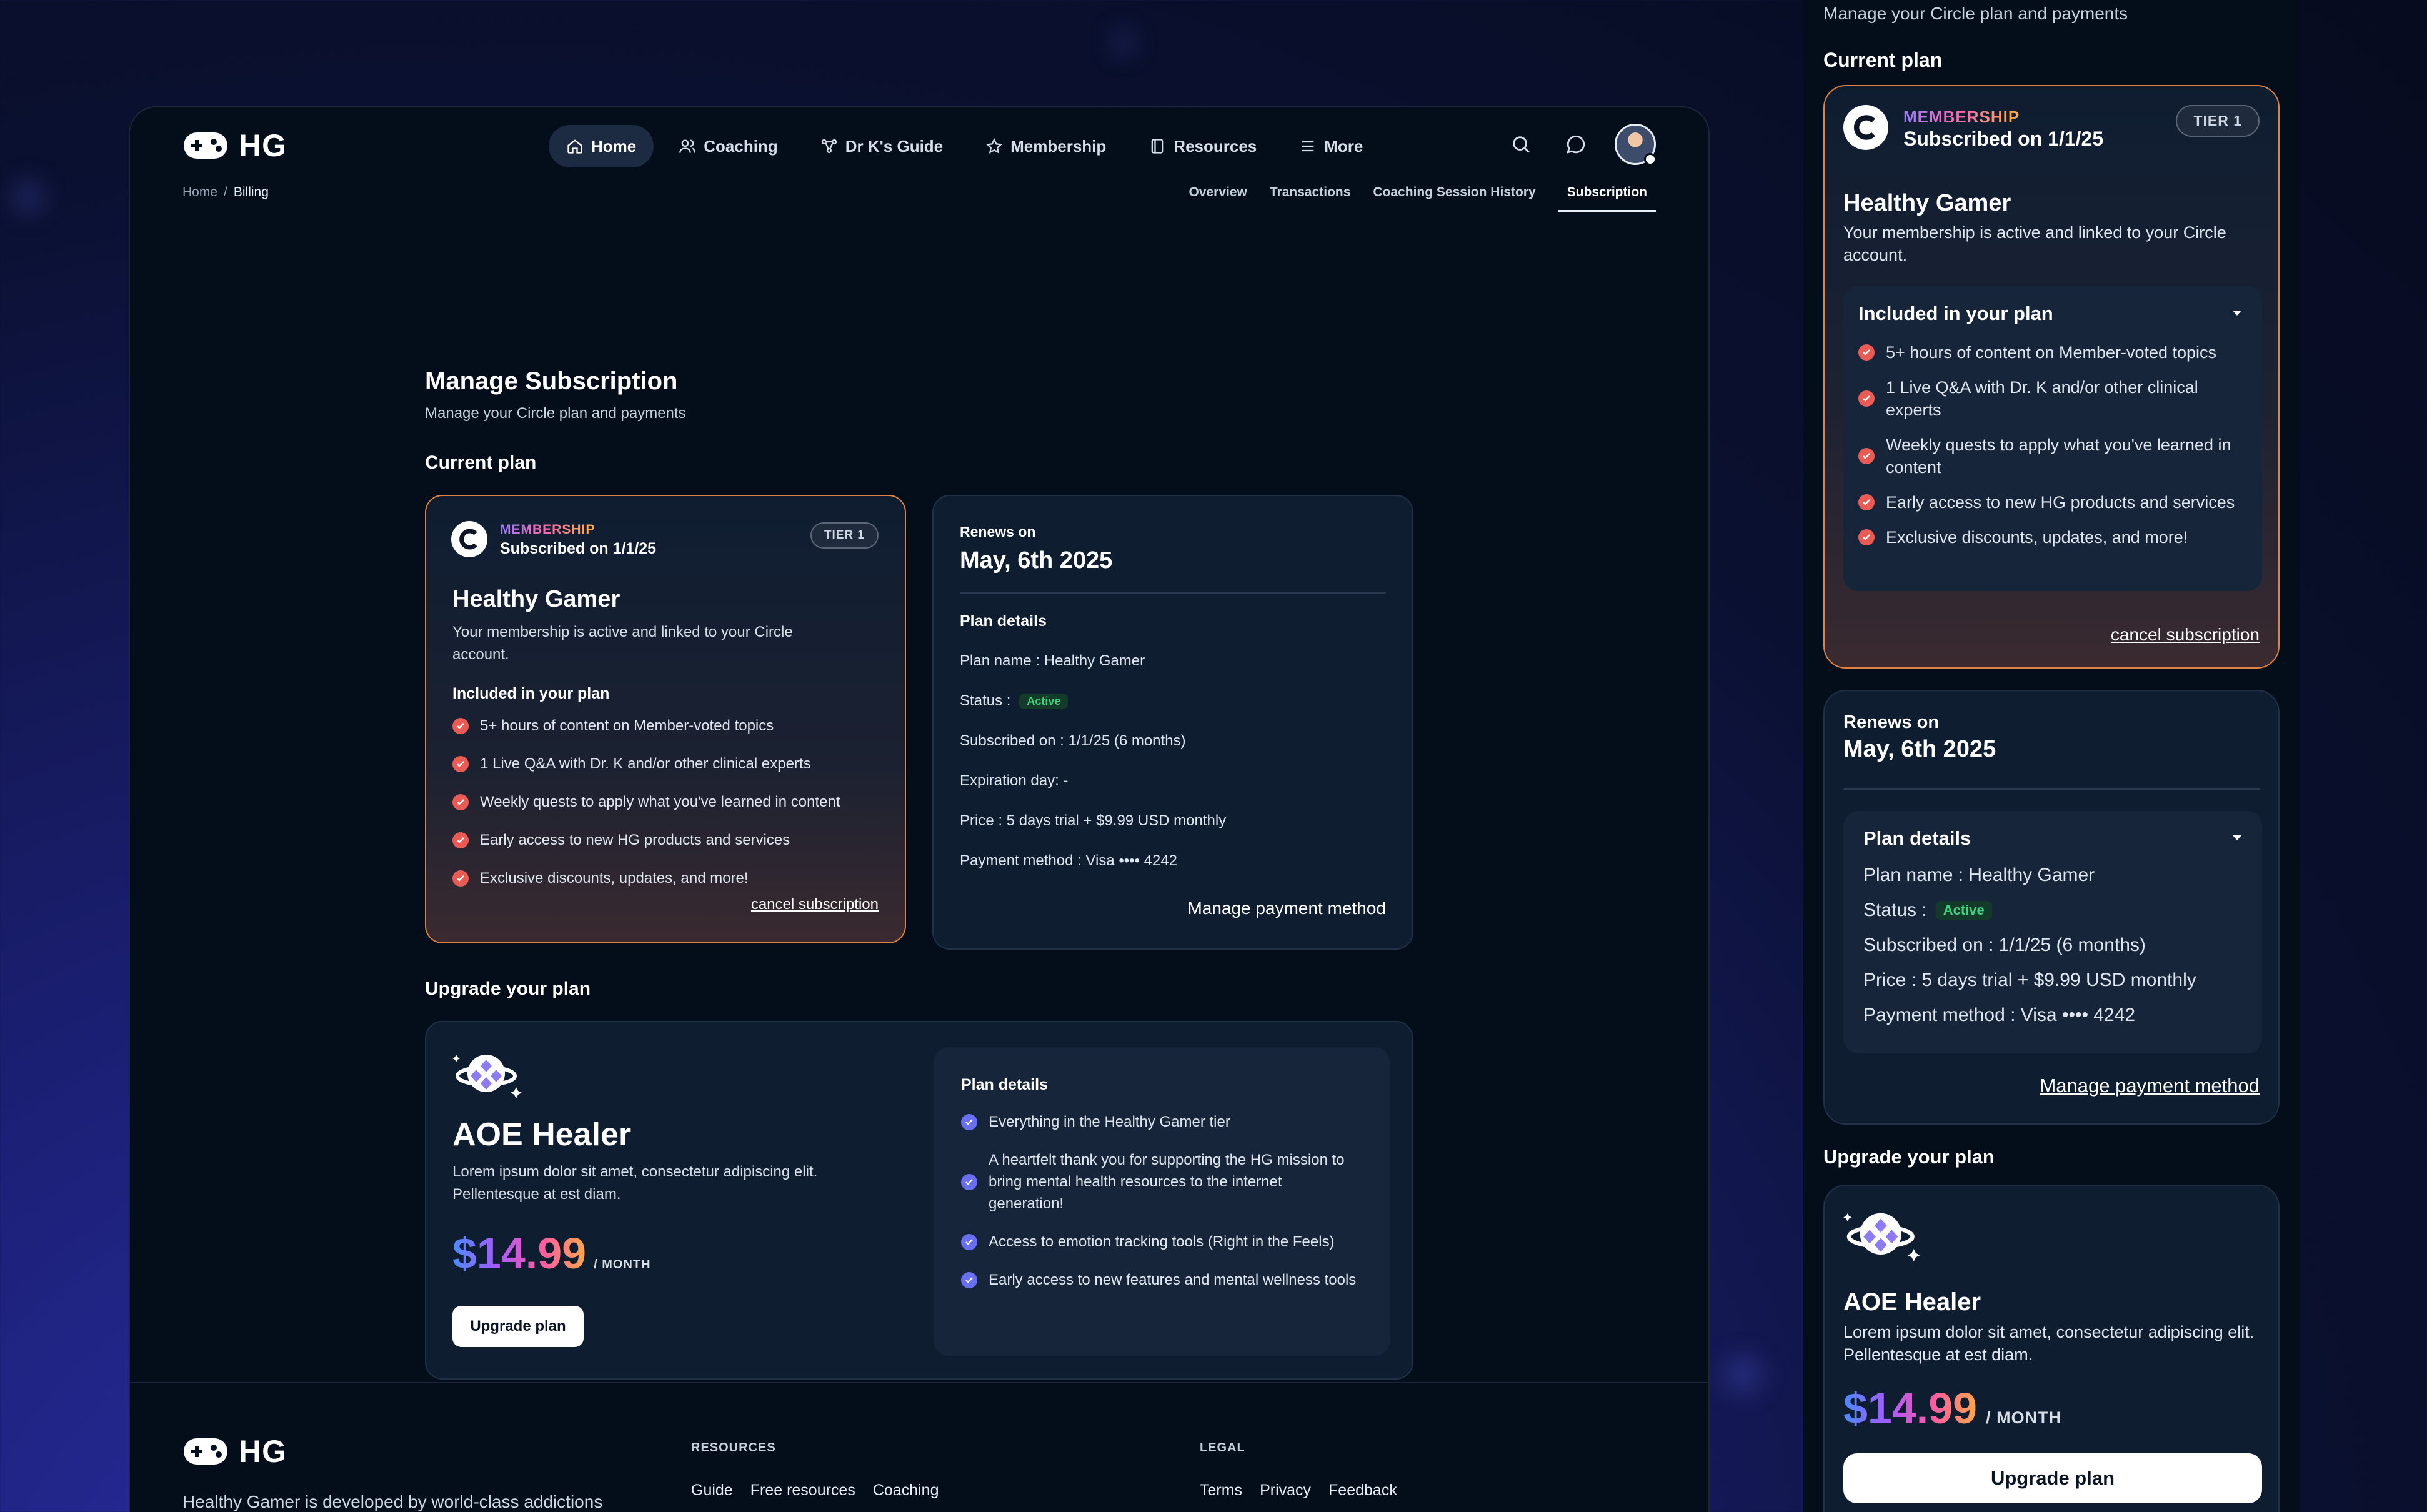  Describe the element at coordinates (1651, 159) in the screenshot. I see `status-dot` at that location.